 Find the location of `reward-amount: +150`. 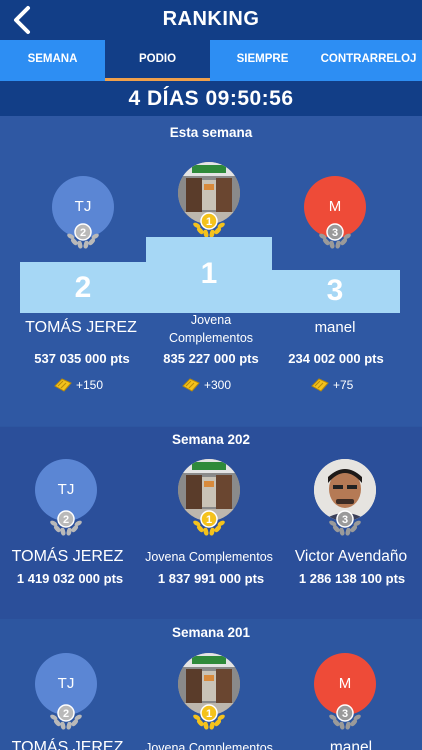

reward-amount: +150 is located at coordinates (90, 385).